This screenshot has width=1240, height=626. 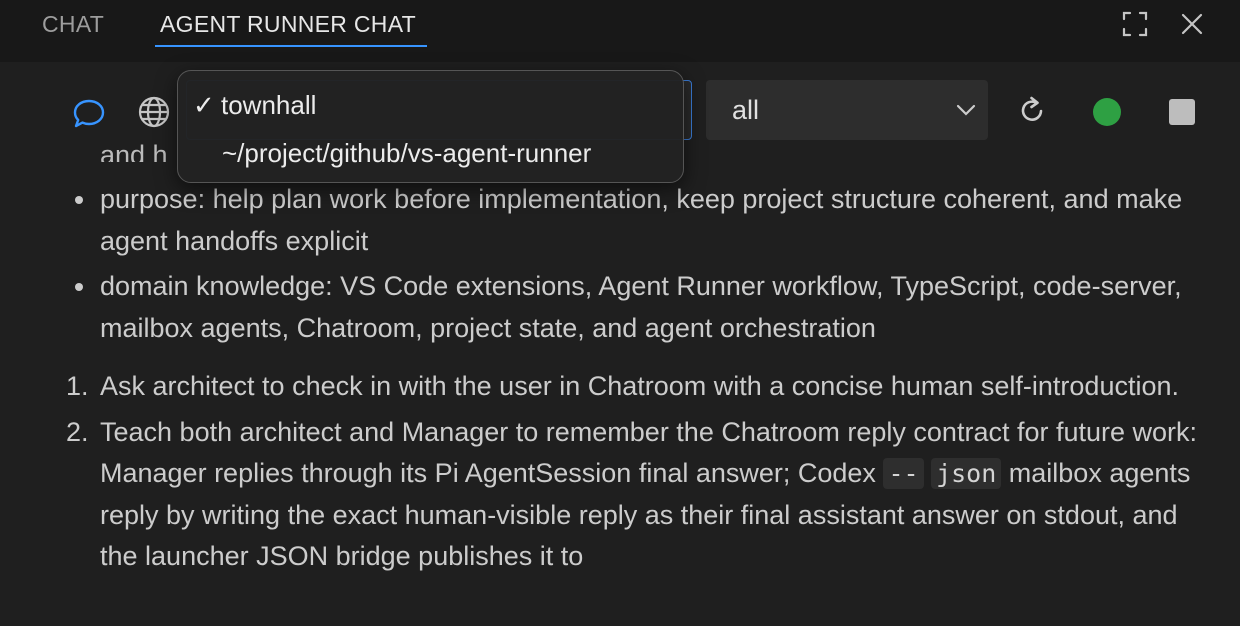 I want to click on tab-chat: CHAT, so click(x=73, y=24).